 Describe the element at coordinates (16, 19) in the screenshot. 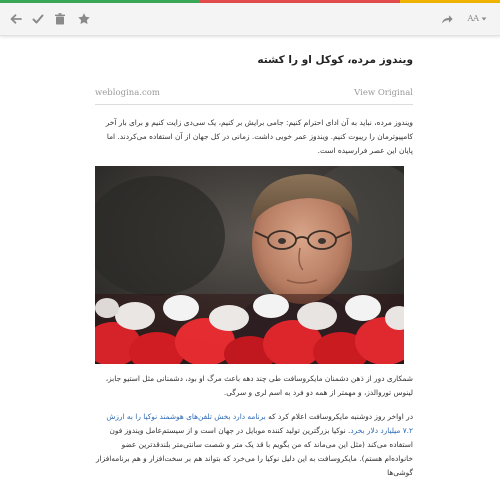

I see `back-arrow-icon` at that location.